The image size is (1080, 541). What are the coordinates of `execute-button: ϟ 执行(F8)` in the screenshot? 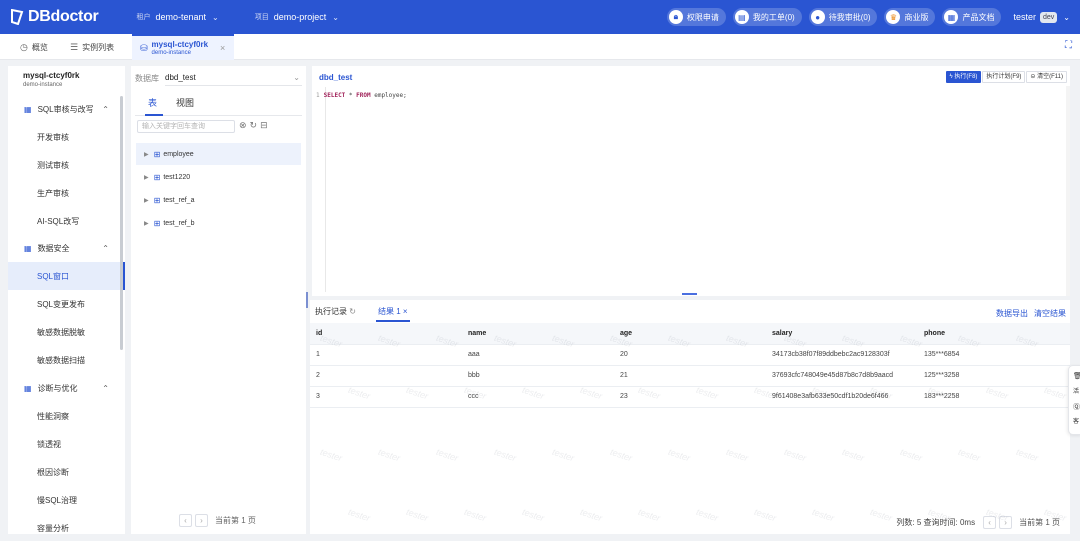 It's located at (963, 77).